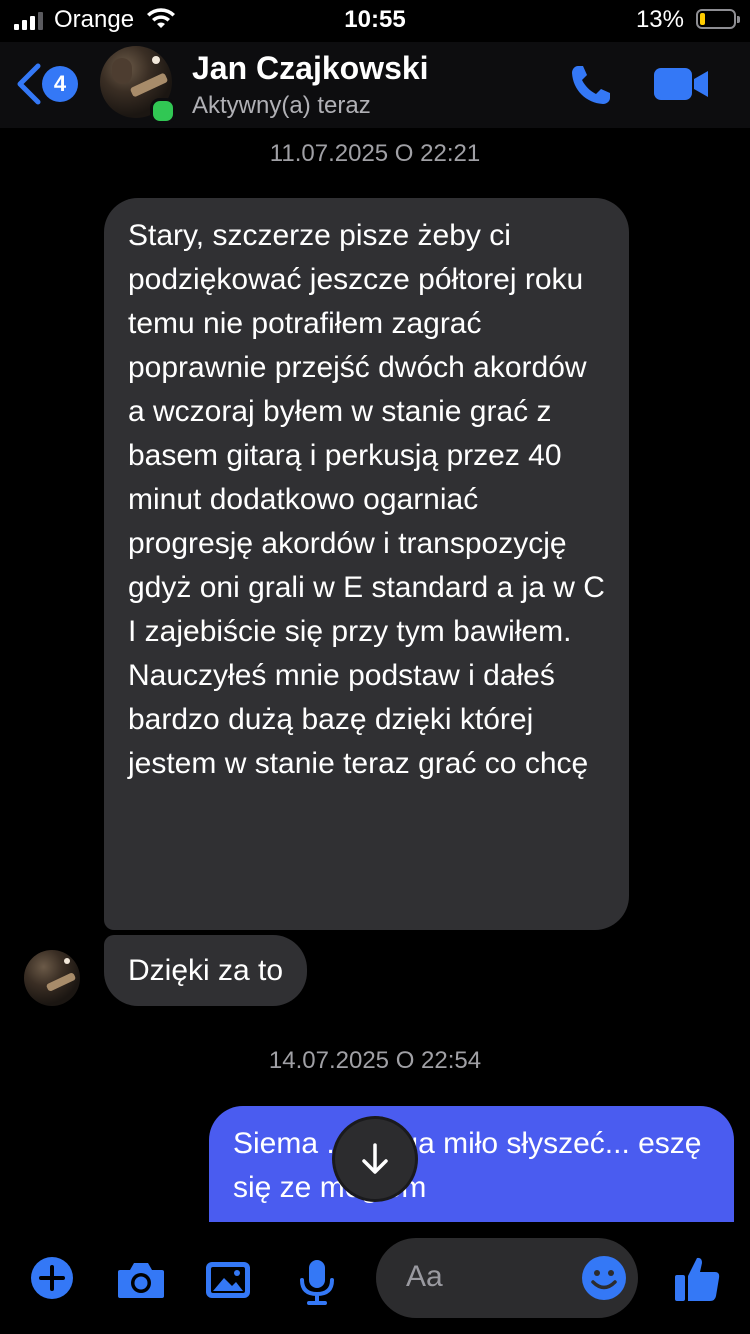  What do you see at coordinates (375, 21) in the screenshot?
I see `status-bar: Orange 10:55 13%` at bounding box center [375, 21].